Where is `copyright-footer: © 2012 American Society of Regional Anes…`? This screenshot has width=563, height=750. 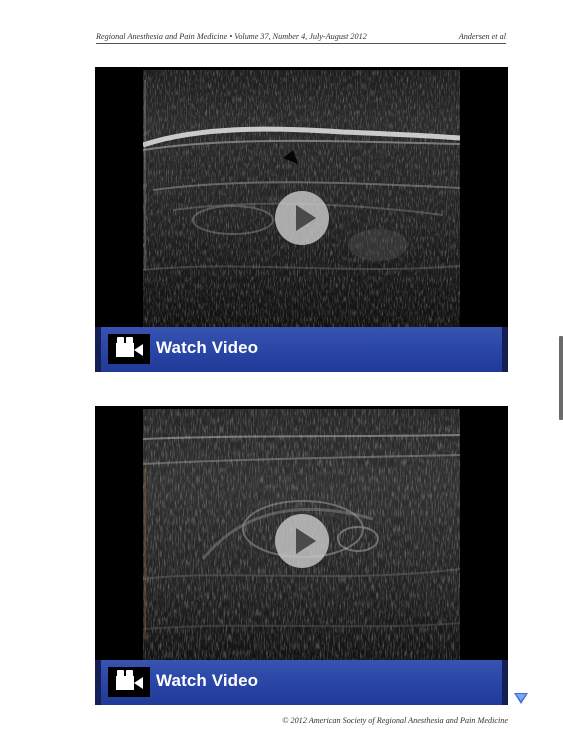
copyright-footer: © 2012 American Society of Regional Anes… is located at coordinates (395, 720).